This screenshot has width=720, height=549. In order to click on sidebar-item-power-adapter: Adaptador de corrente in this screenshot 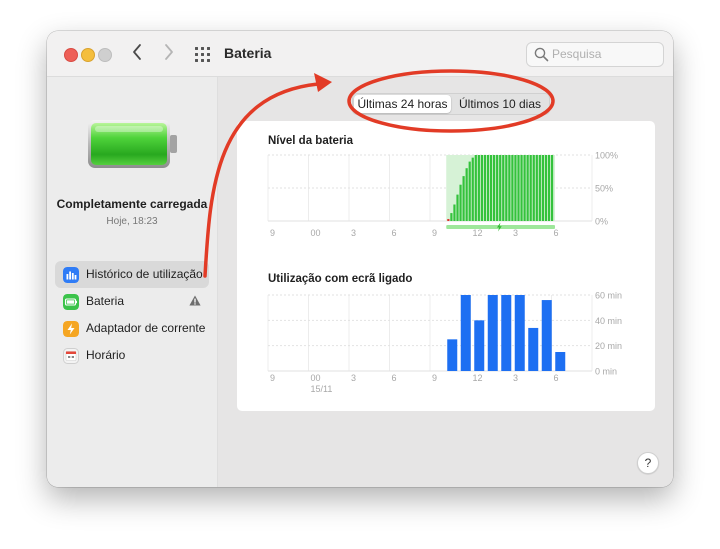, I will do `click(132, 328)`.